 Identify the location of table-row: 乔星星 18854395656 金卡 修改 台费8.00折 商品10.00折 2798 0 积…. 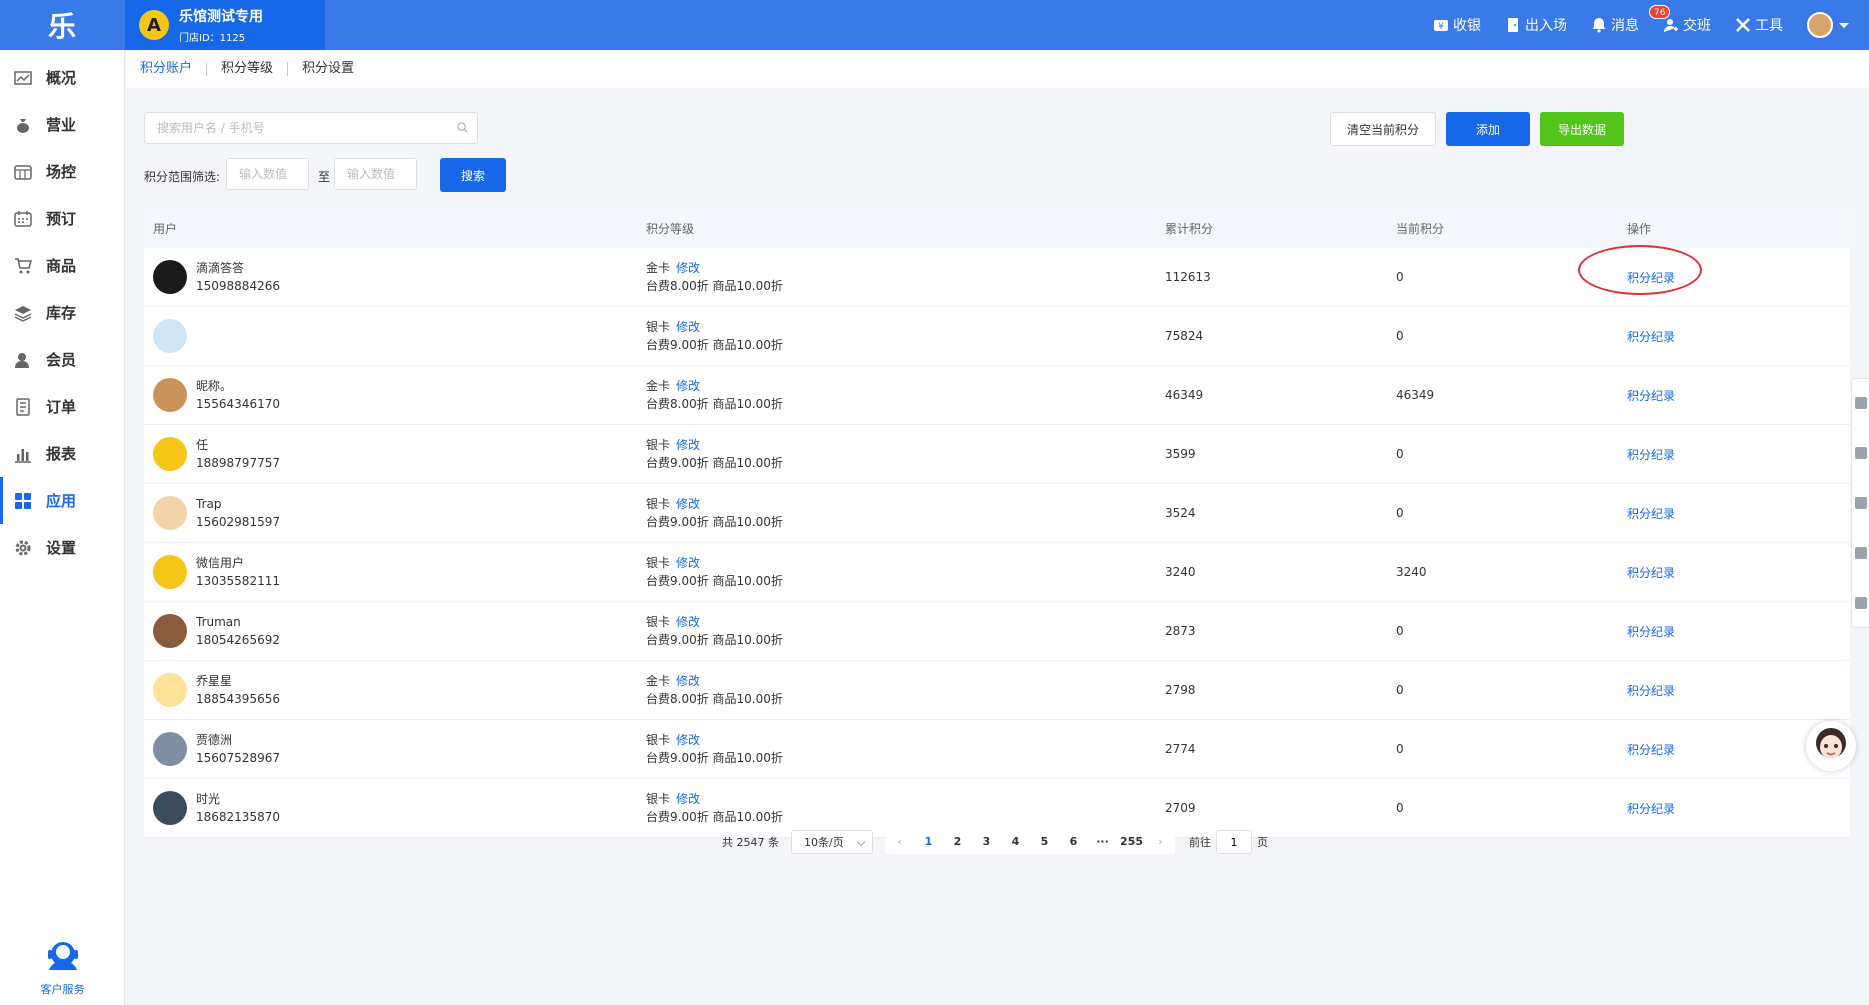
(997, 690).